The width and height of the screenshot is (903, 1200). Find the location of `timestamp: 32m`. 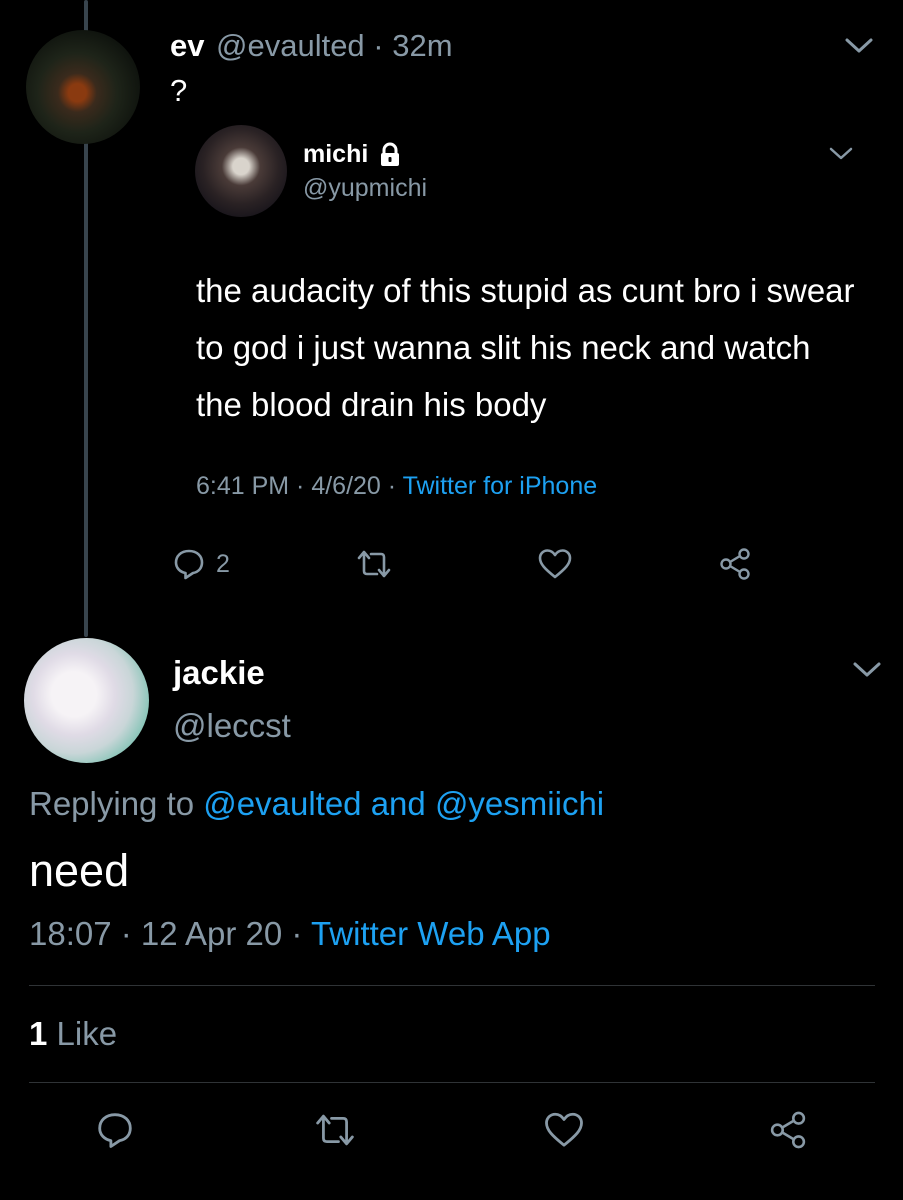

timestamp: 32m is located at coordinates (422, 45).